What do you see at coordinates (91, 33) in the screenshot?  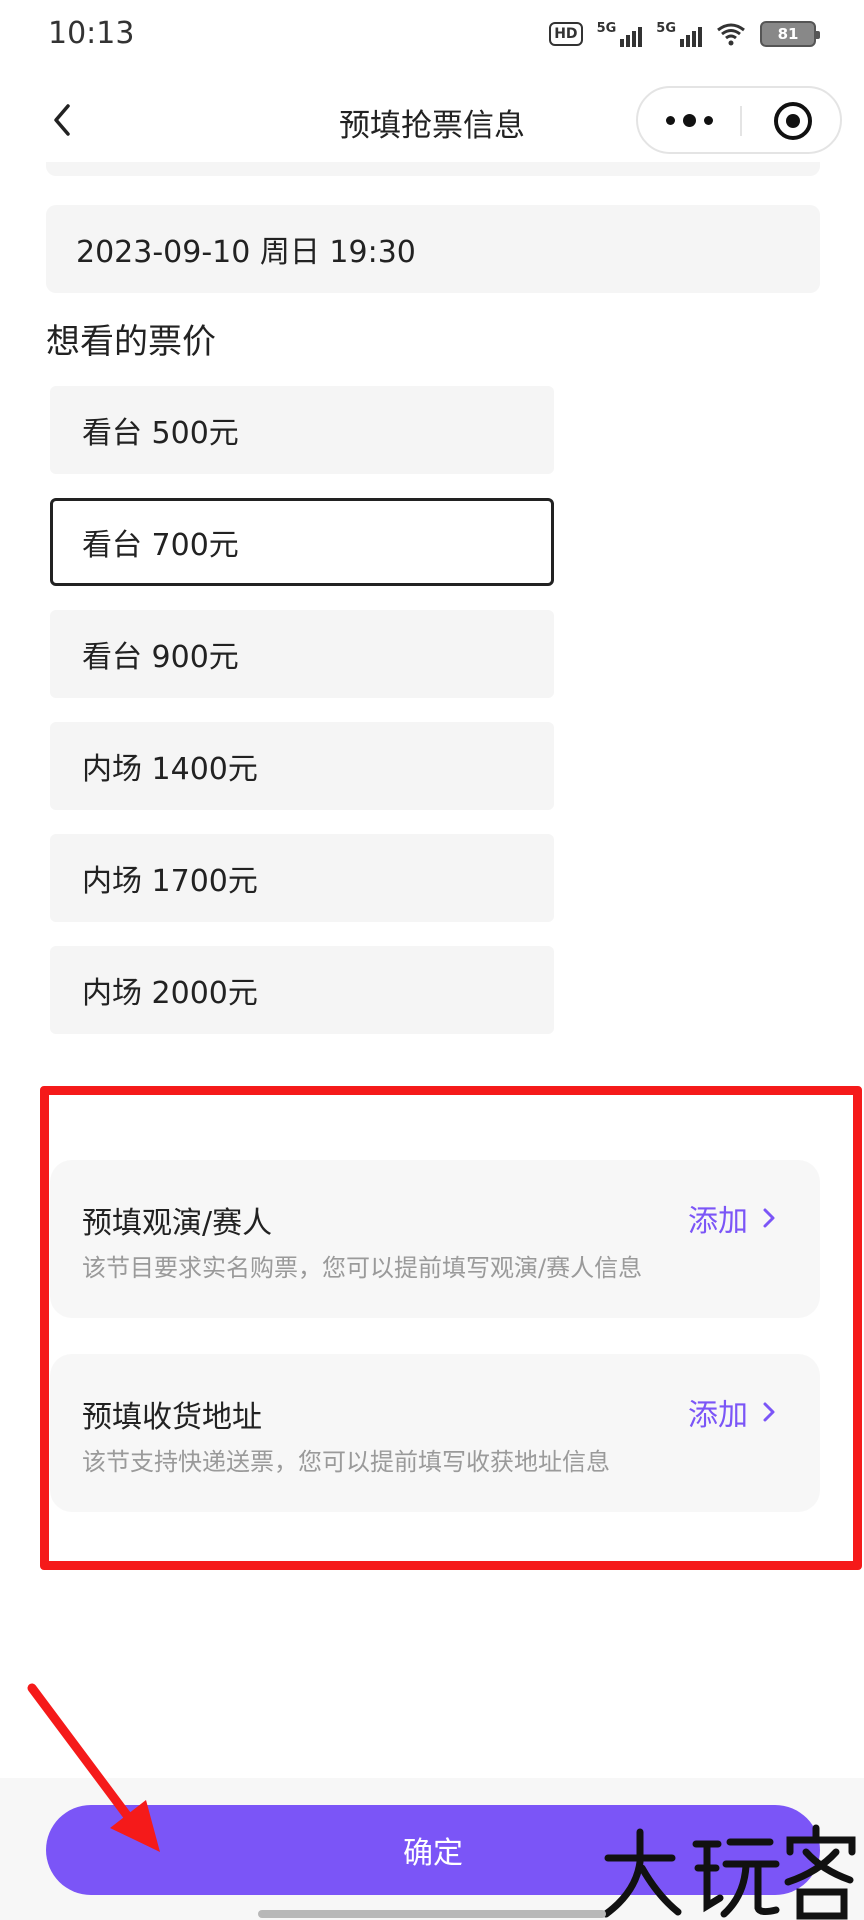 I see `status-time: 10:13` at bounding box center [91, 33].